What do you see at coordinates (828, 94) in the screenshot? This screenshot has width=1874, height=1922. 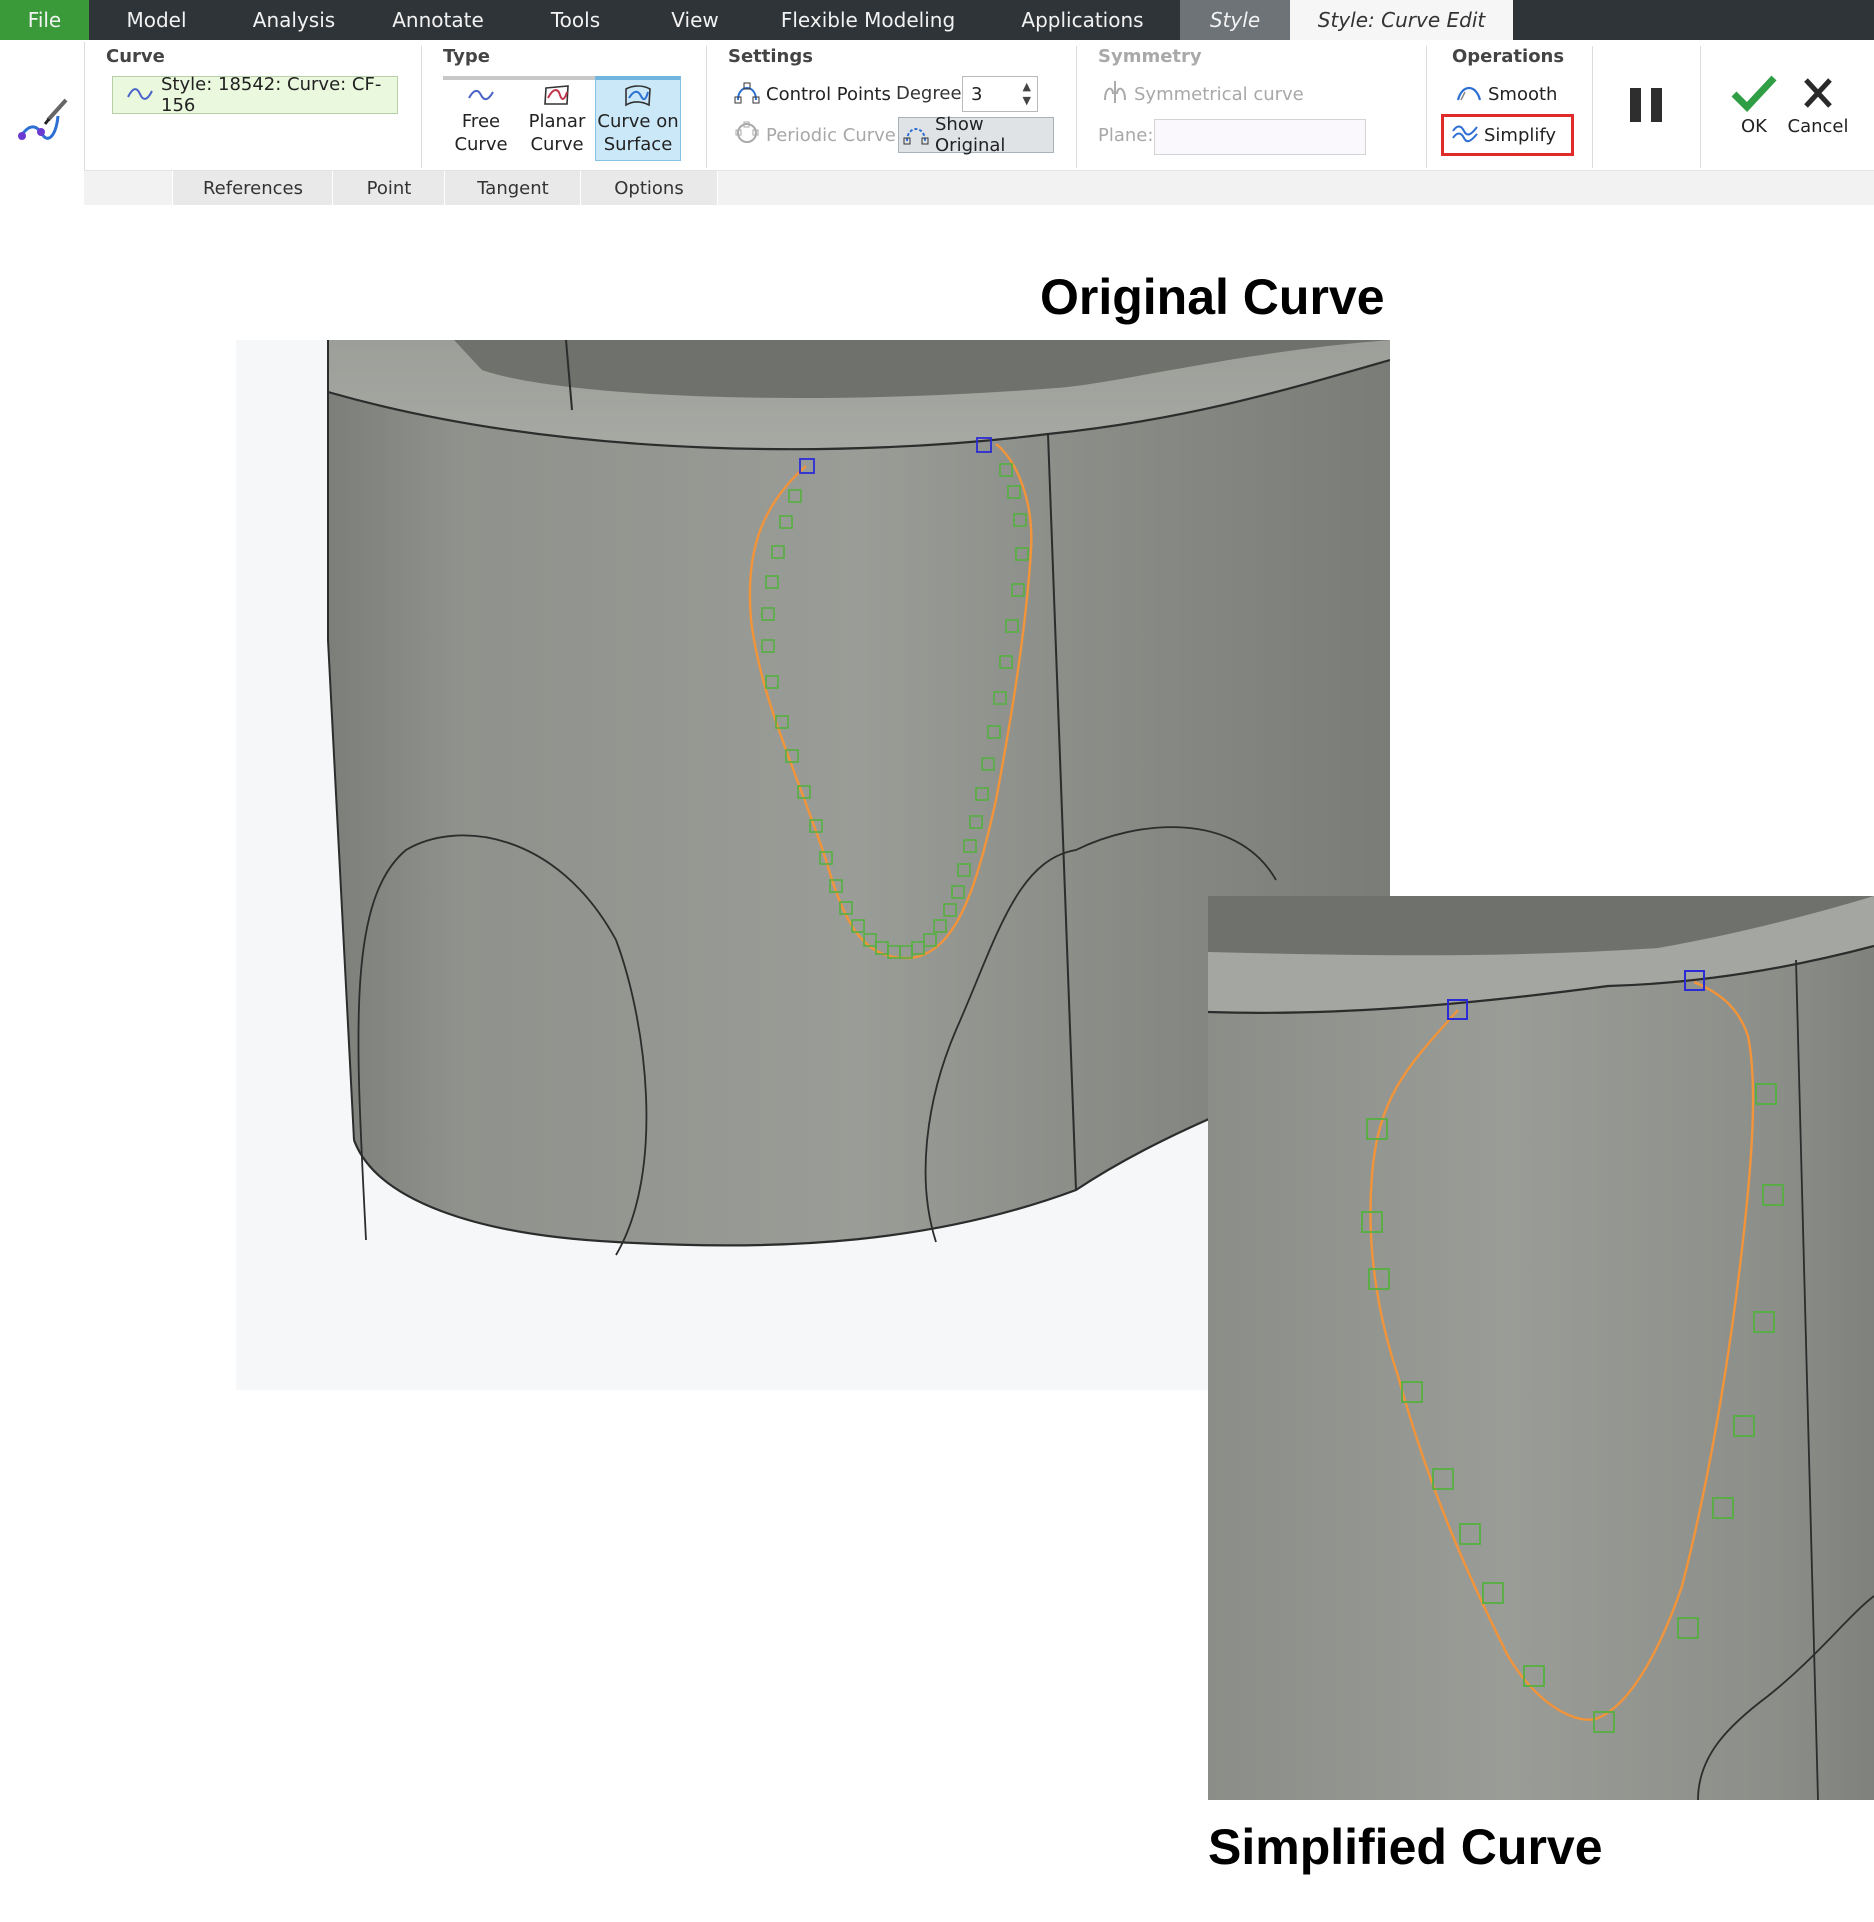 I see `control-points-label: Control Points` at bounding box center [828, 94].